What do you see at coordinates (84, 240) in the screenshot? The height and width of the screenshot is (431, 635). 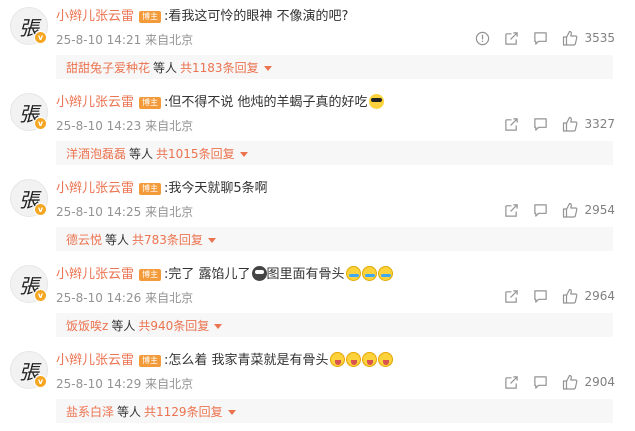 I see `reply-username: 德云悦` at bounding box center [84, 240].